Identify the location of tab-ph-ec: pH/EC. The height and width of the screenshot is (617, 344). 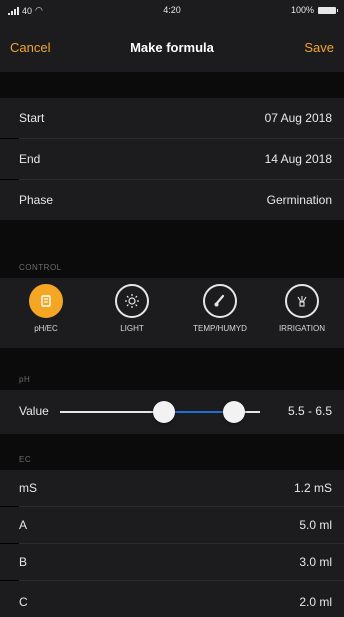
(46, 308).